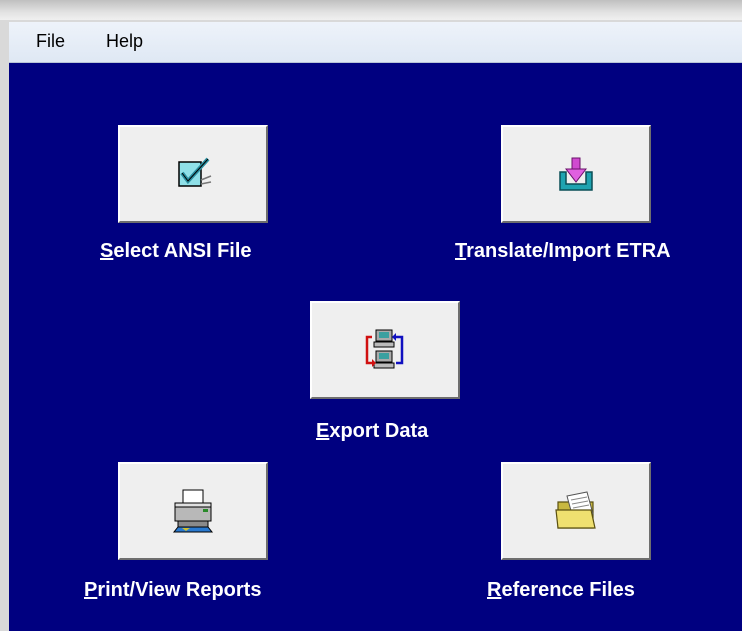 The height and width of the screenshot is (631, 742). I want to click on folder-icon, so click(575, 510).